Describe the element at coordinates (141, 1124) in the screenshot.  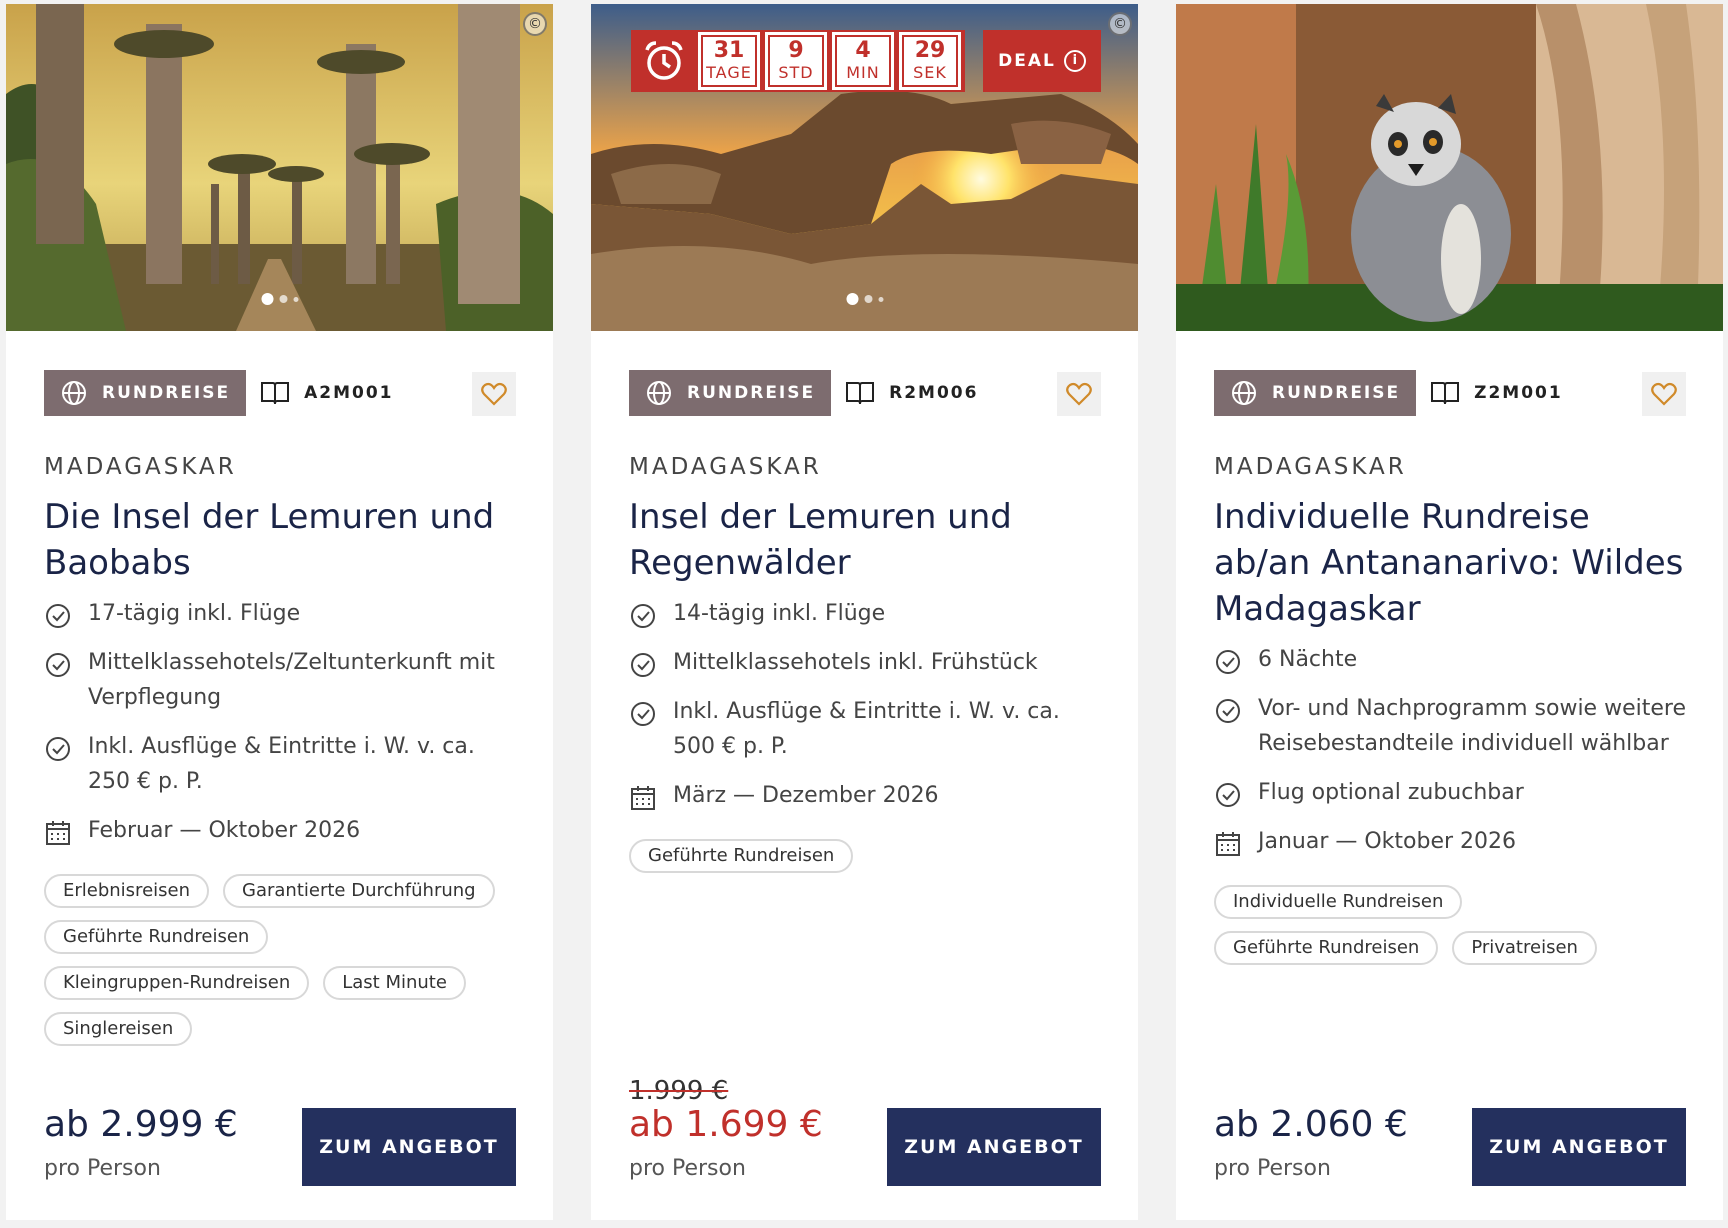
I see `tour-price: ab 2.999 €` at that location.